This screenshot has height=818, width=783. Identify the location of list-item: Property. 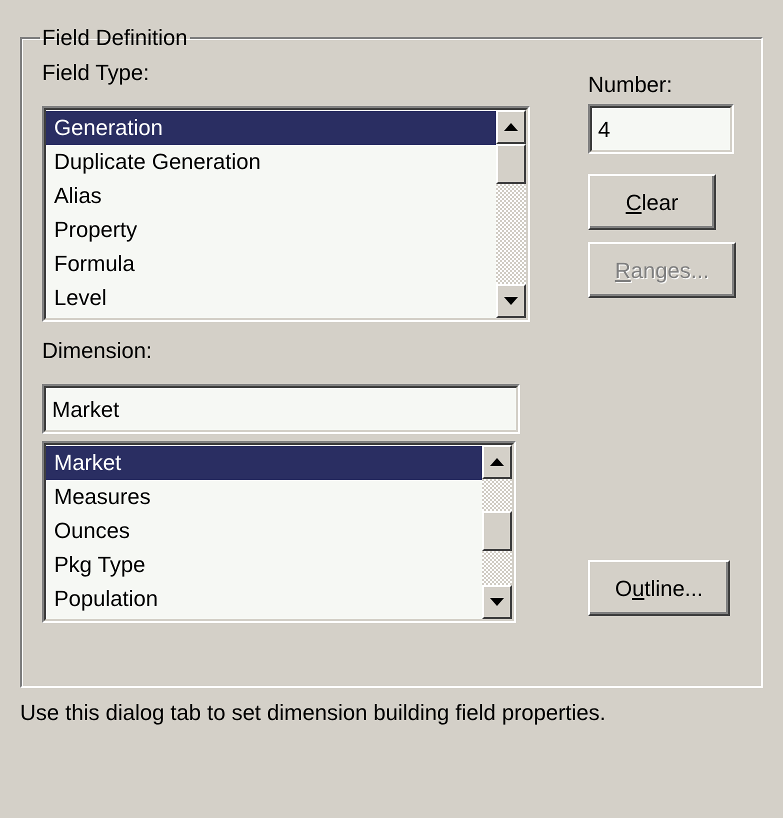
(271, 230).